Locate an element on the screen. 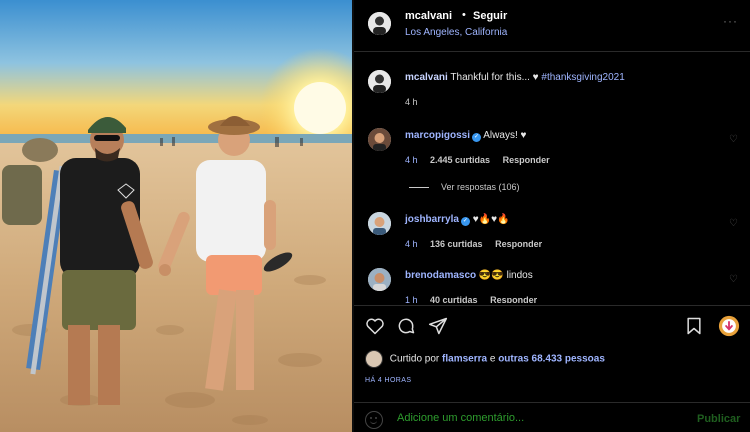 The image size is (750, 432). bookmark-icon is located at coordinates (694, 327).